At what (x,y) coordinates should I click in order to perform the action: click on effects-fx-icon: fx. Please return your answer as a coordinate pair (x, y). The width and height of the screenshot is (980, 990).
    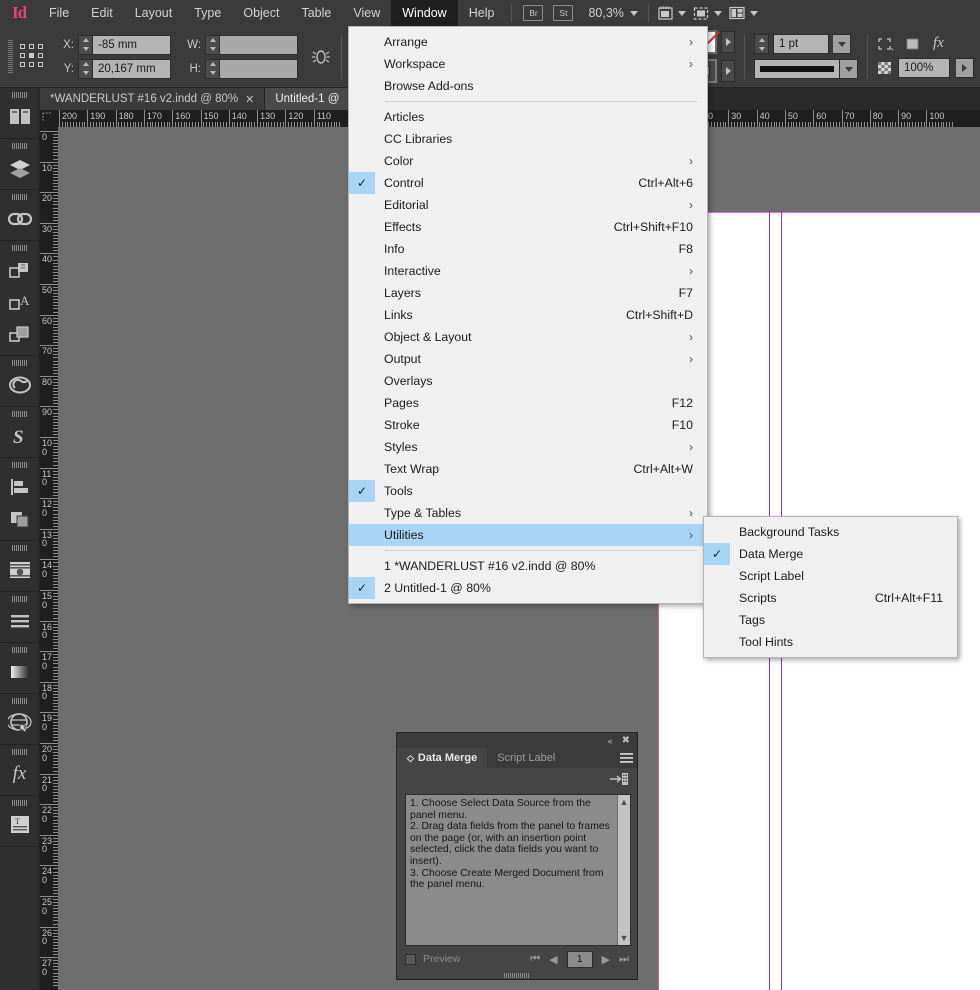
    Looking at the image, I should click on (938, 43).